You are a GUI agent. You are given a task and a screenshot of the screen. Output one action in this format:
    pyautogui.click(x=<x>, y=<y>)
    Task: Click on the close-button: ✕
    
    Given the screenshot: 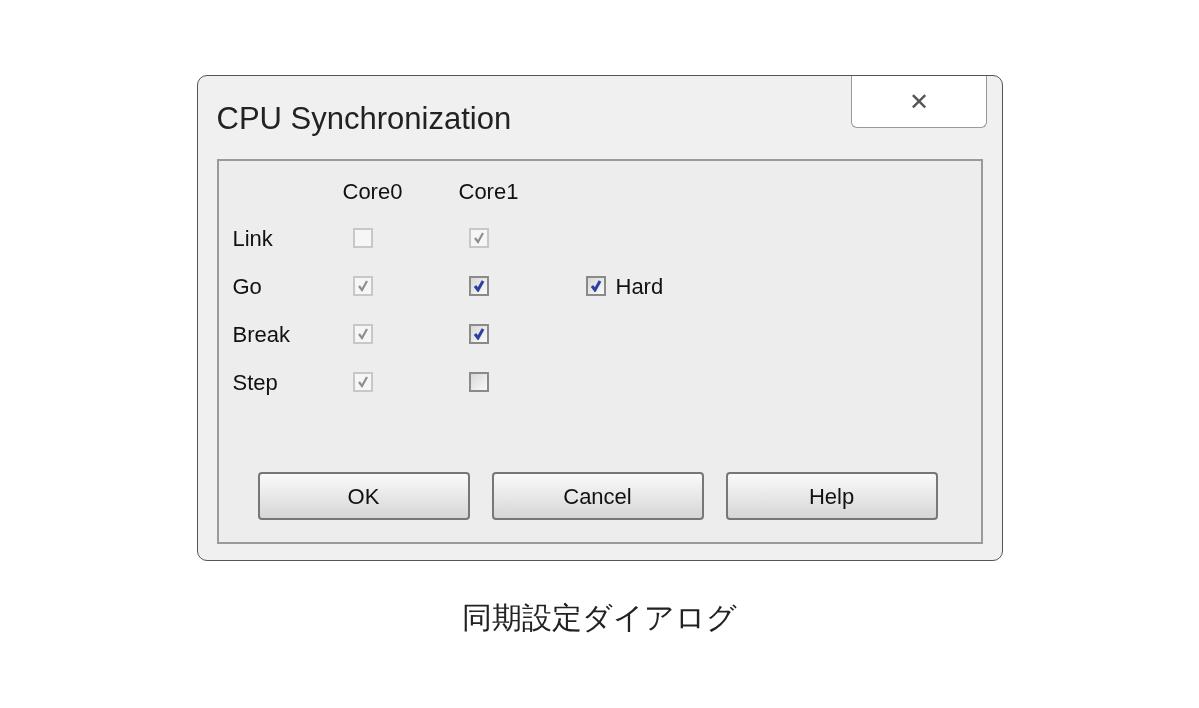 What is the action you would take?
    pyautogui.click(x=918, y=102)
    